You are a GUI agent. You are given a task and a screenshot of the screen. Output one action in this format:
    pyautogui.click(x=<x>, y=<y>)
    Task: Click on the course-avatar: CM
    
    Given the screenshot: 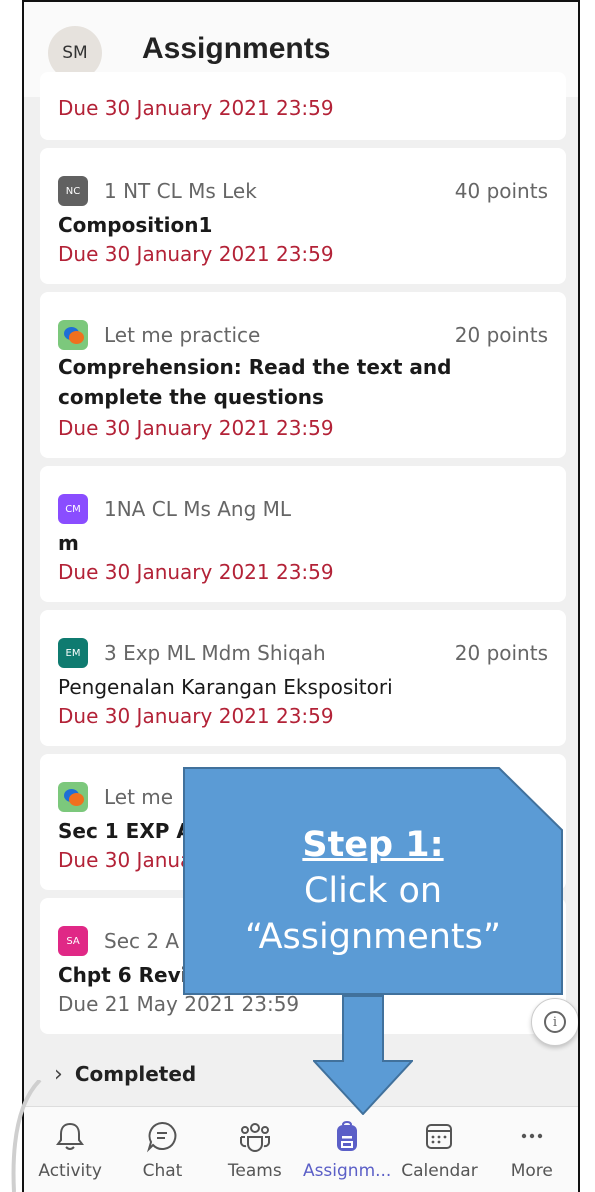 What is the action you would take?
    pyautogui.click(x=73, y=509)
    